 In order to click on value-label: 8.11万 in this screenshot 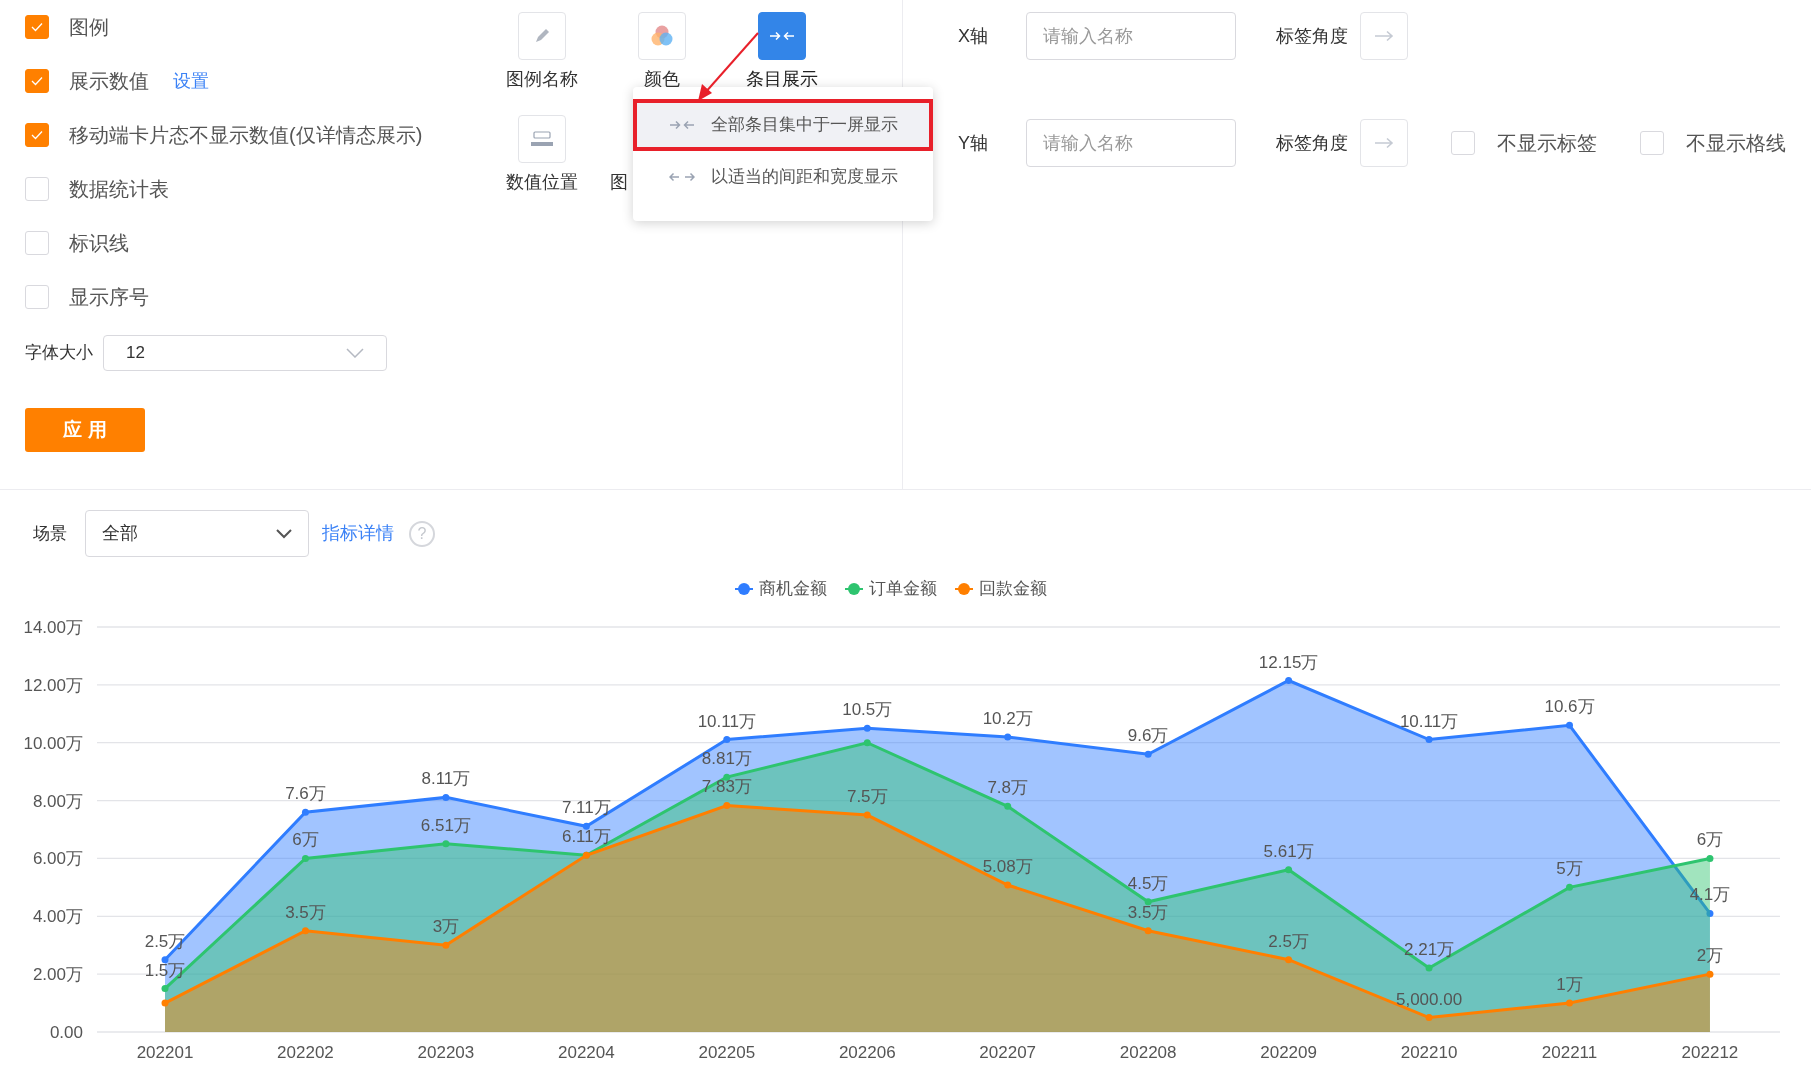, I will do `click(446, 779)`.